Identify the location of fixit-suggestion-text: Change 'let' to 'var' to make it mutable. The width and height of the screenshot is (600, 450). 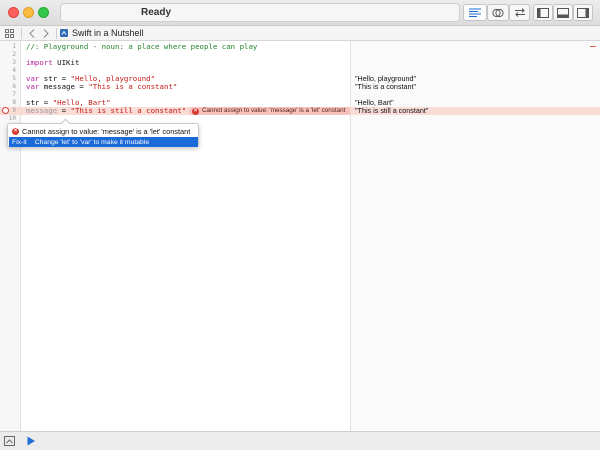
(92, 142).